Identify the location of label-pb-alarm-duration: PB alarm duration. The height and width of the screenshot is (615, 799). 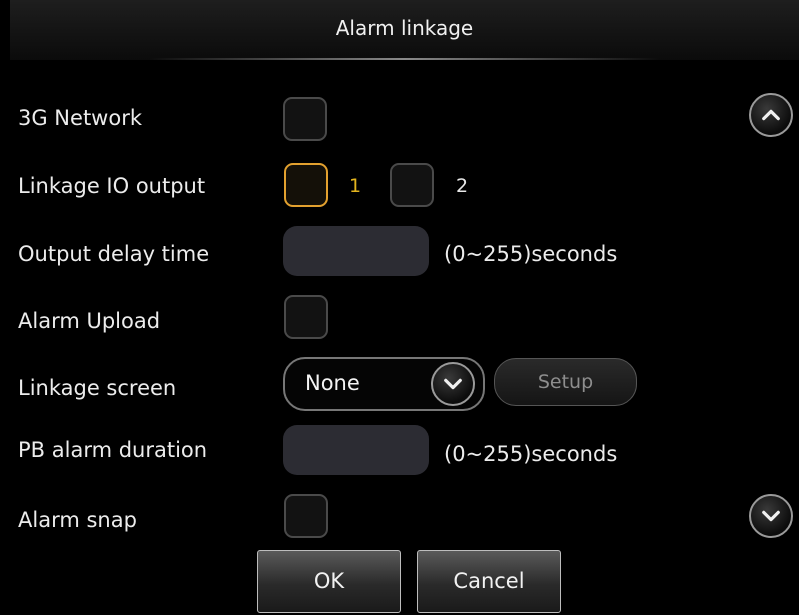
(113, 450).